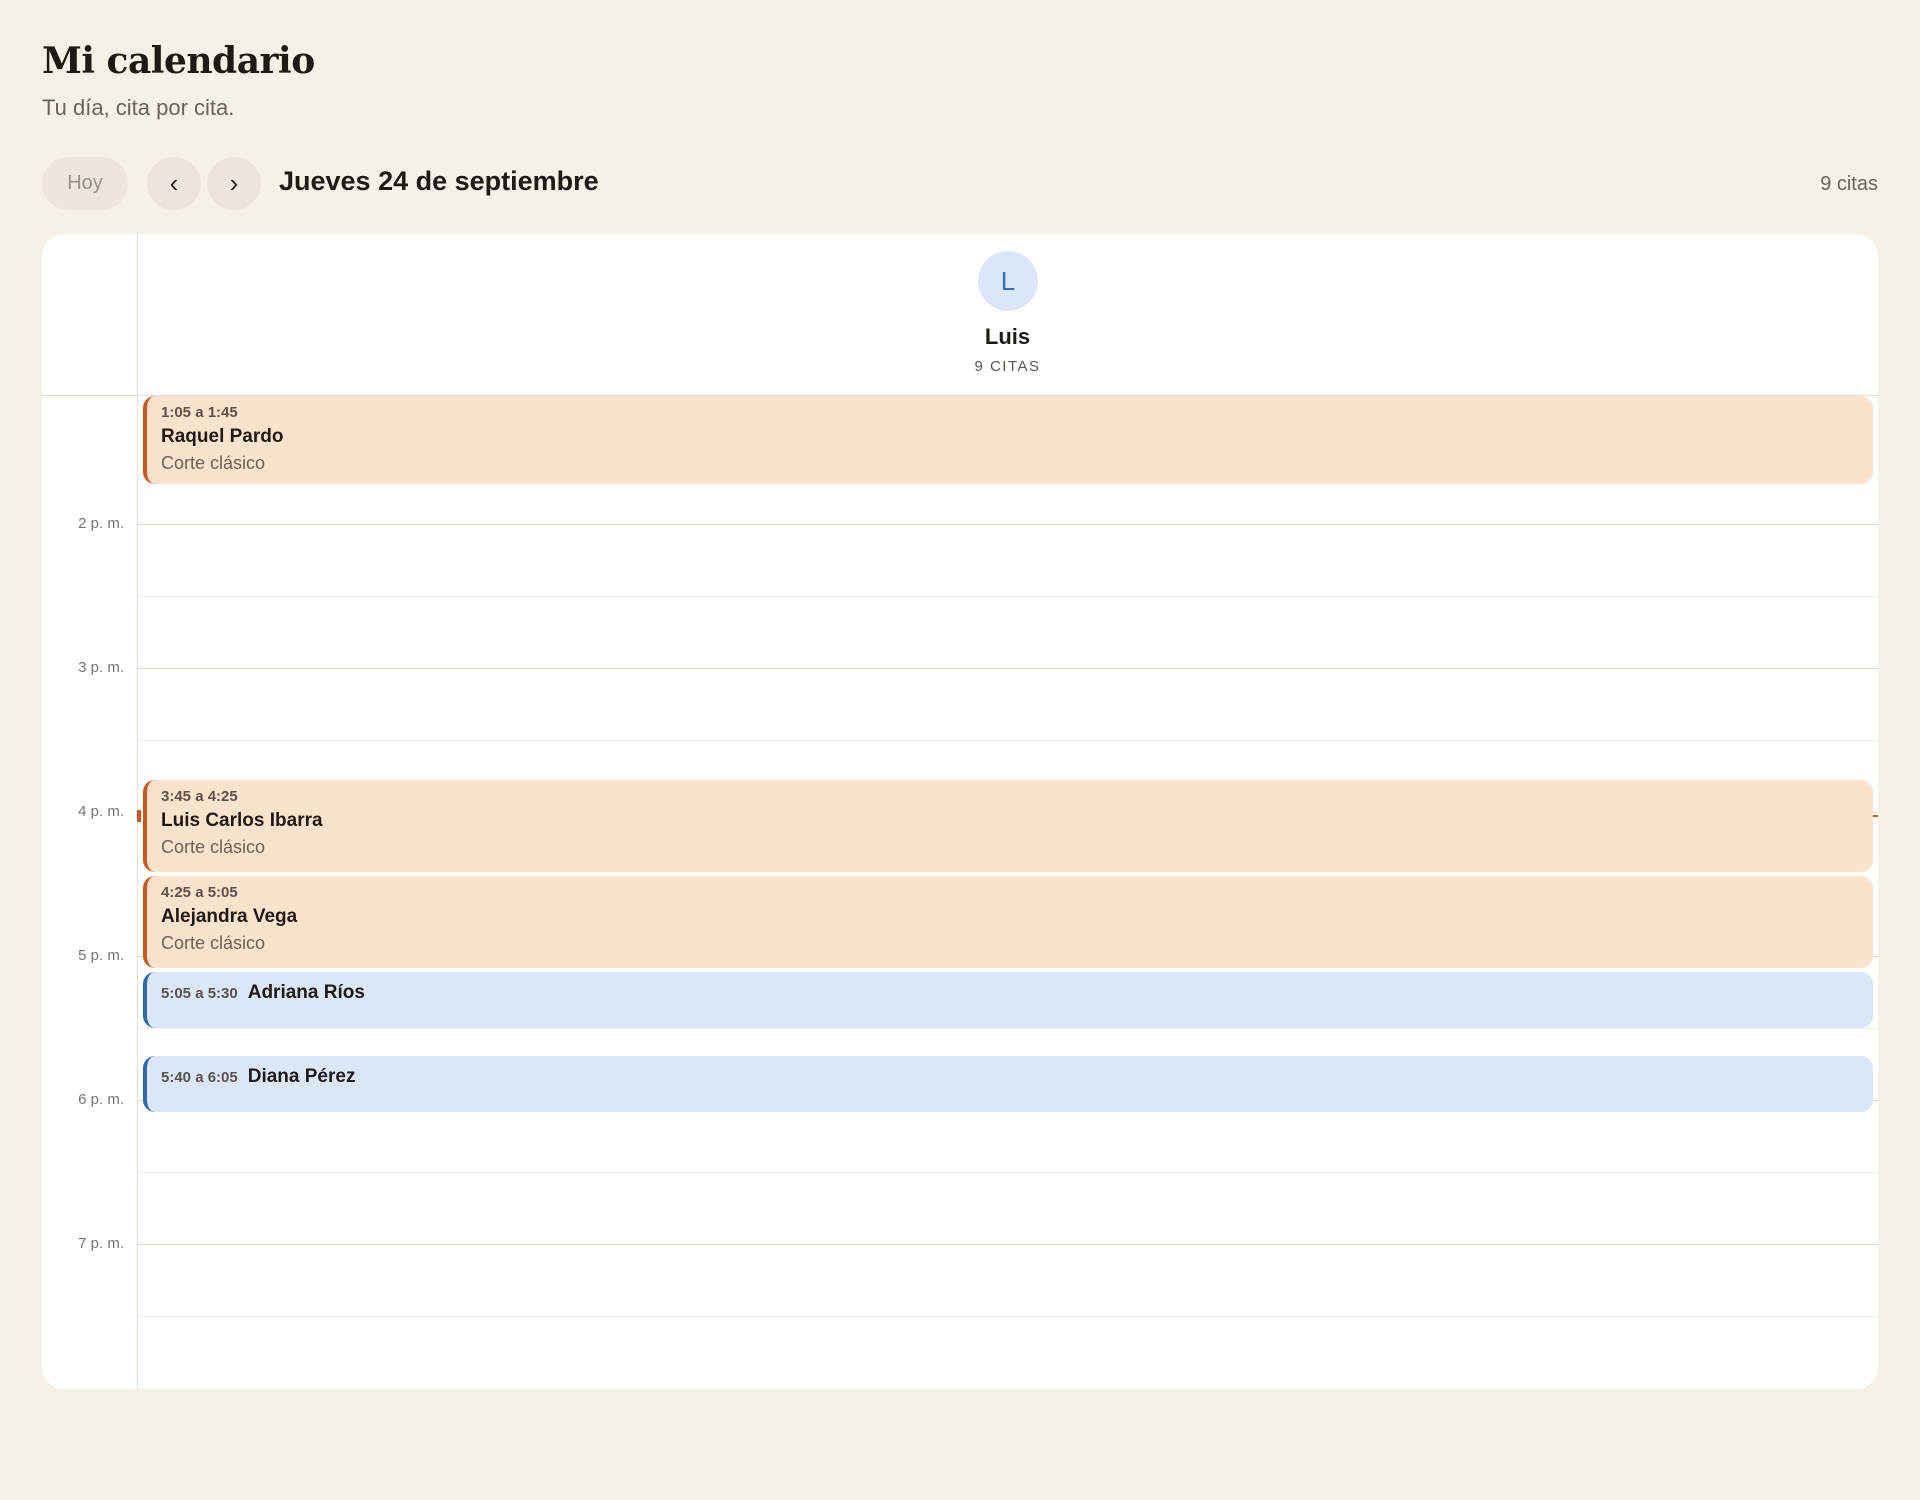  I want to click on appointment-card: 5:05 a 5:30 Adriana Ríos, so click(1008, 1000).